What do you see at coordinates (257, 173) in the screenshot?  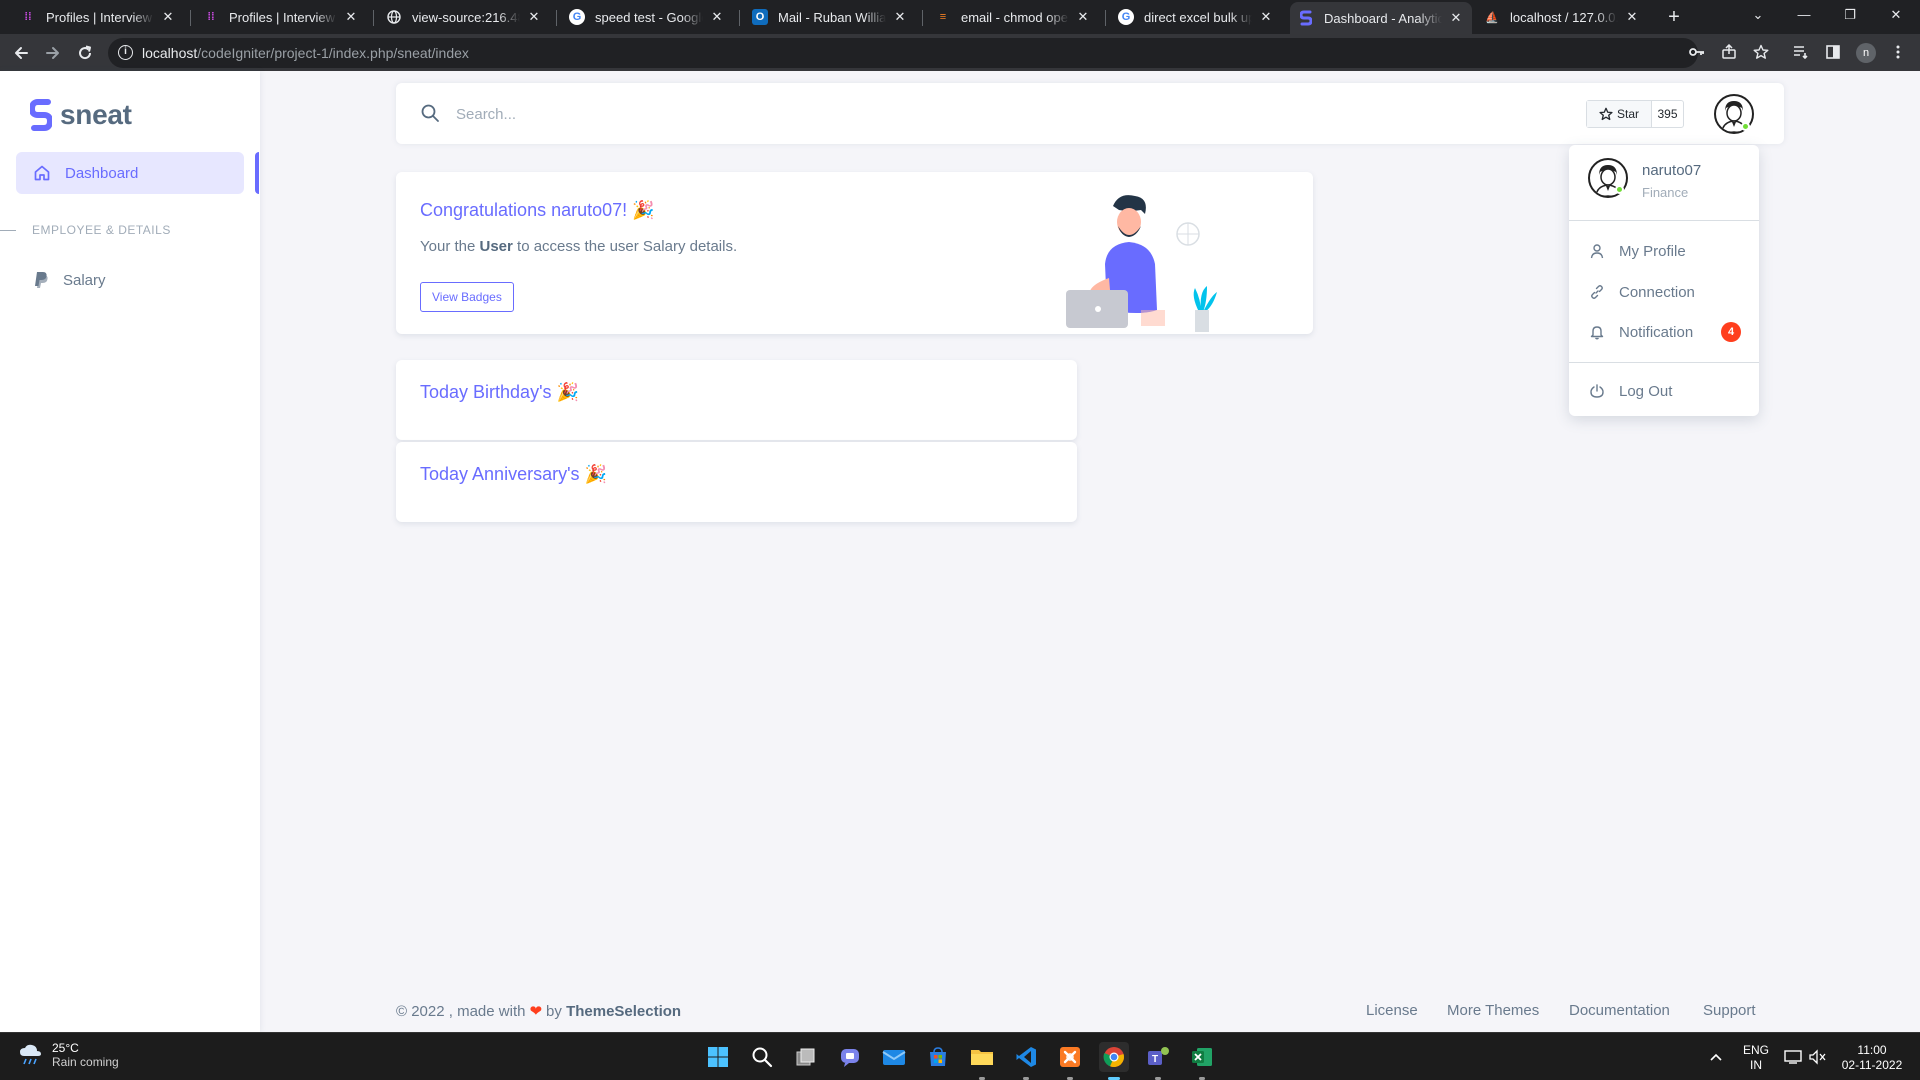 I see `active-menu-indicator` at bounding box center [257, 173].